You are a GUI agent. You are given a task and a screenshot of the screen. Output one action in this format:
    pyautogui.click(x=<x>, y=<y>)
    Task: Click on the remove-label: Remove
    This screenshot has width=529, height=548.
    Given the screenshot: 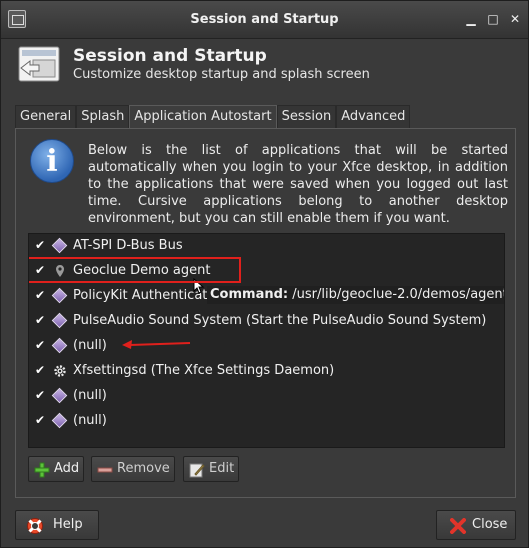 What is the action you would take?
    pyautogui.click(x=143, y=468)
    